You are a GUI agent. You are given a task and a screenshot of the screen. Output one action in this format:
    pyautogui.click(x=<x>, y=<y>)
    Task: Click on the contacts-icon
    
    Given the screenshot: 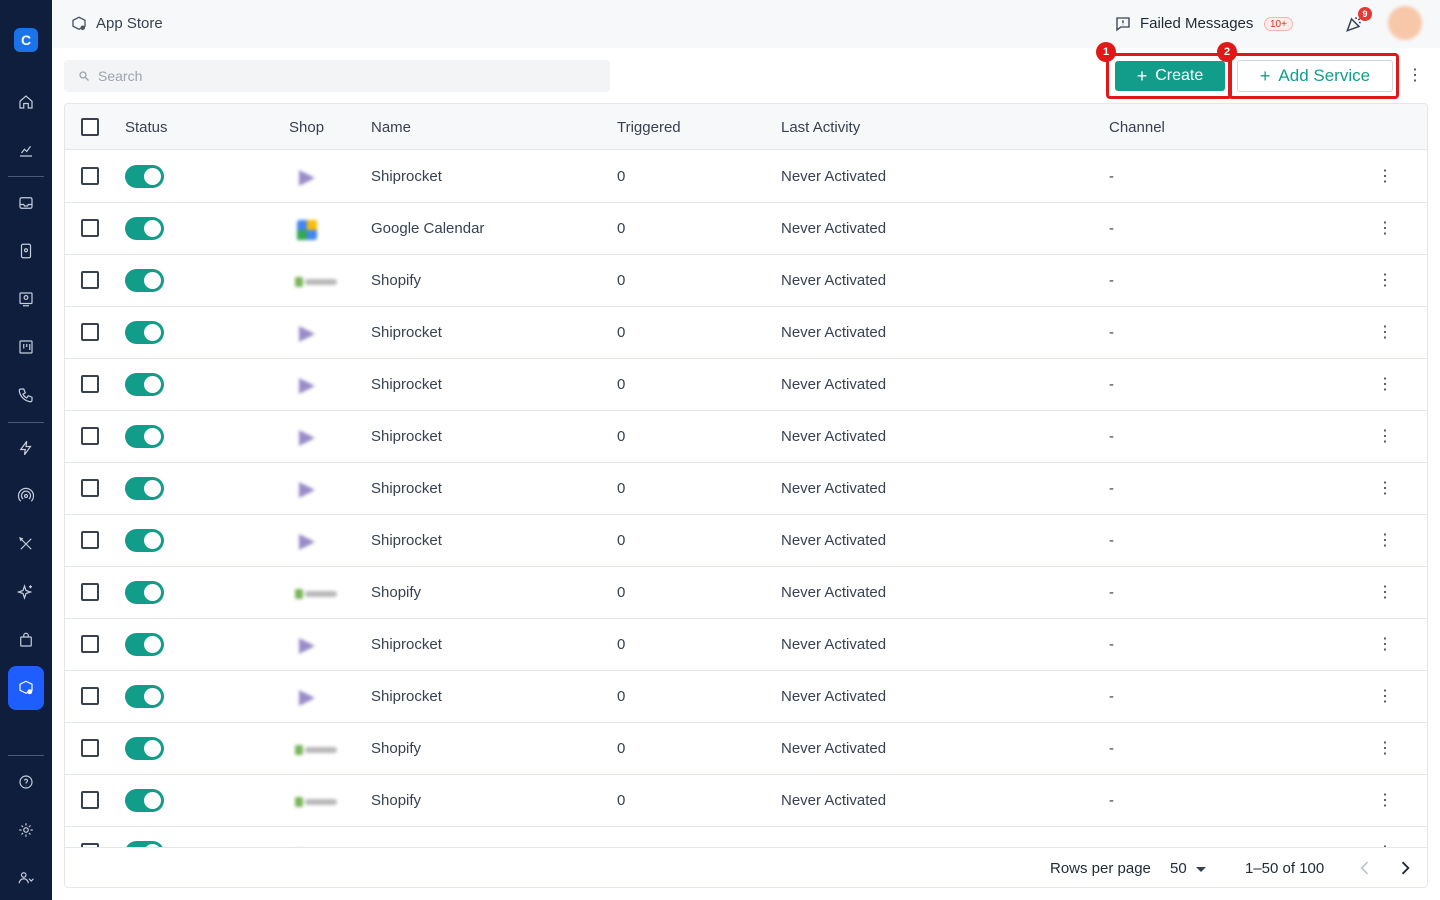 What is the action you would take?
    pyautogui.click(x=26, y=251)
    